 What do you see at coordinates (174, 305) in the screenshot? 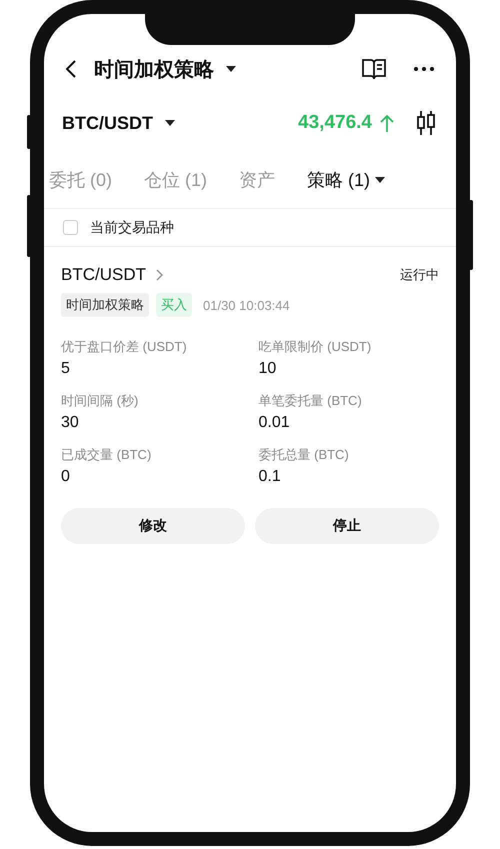
I see `tag: 买入` at bounding box center [174, 305].